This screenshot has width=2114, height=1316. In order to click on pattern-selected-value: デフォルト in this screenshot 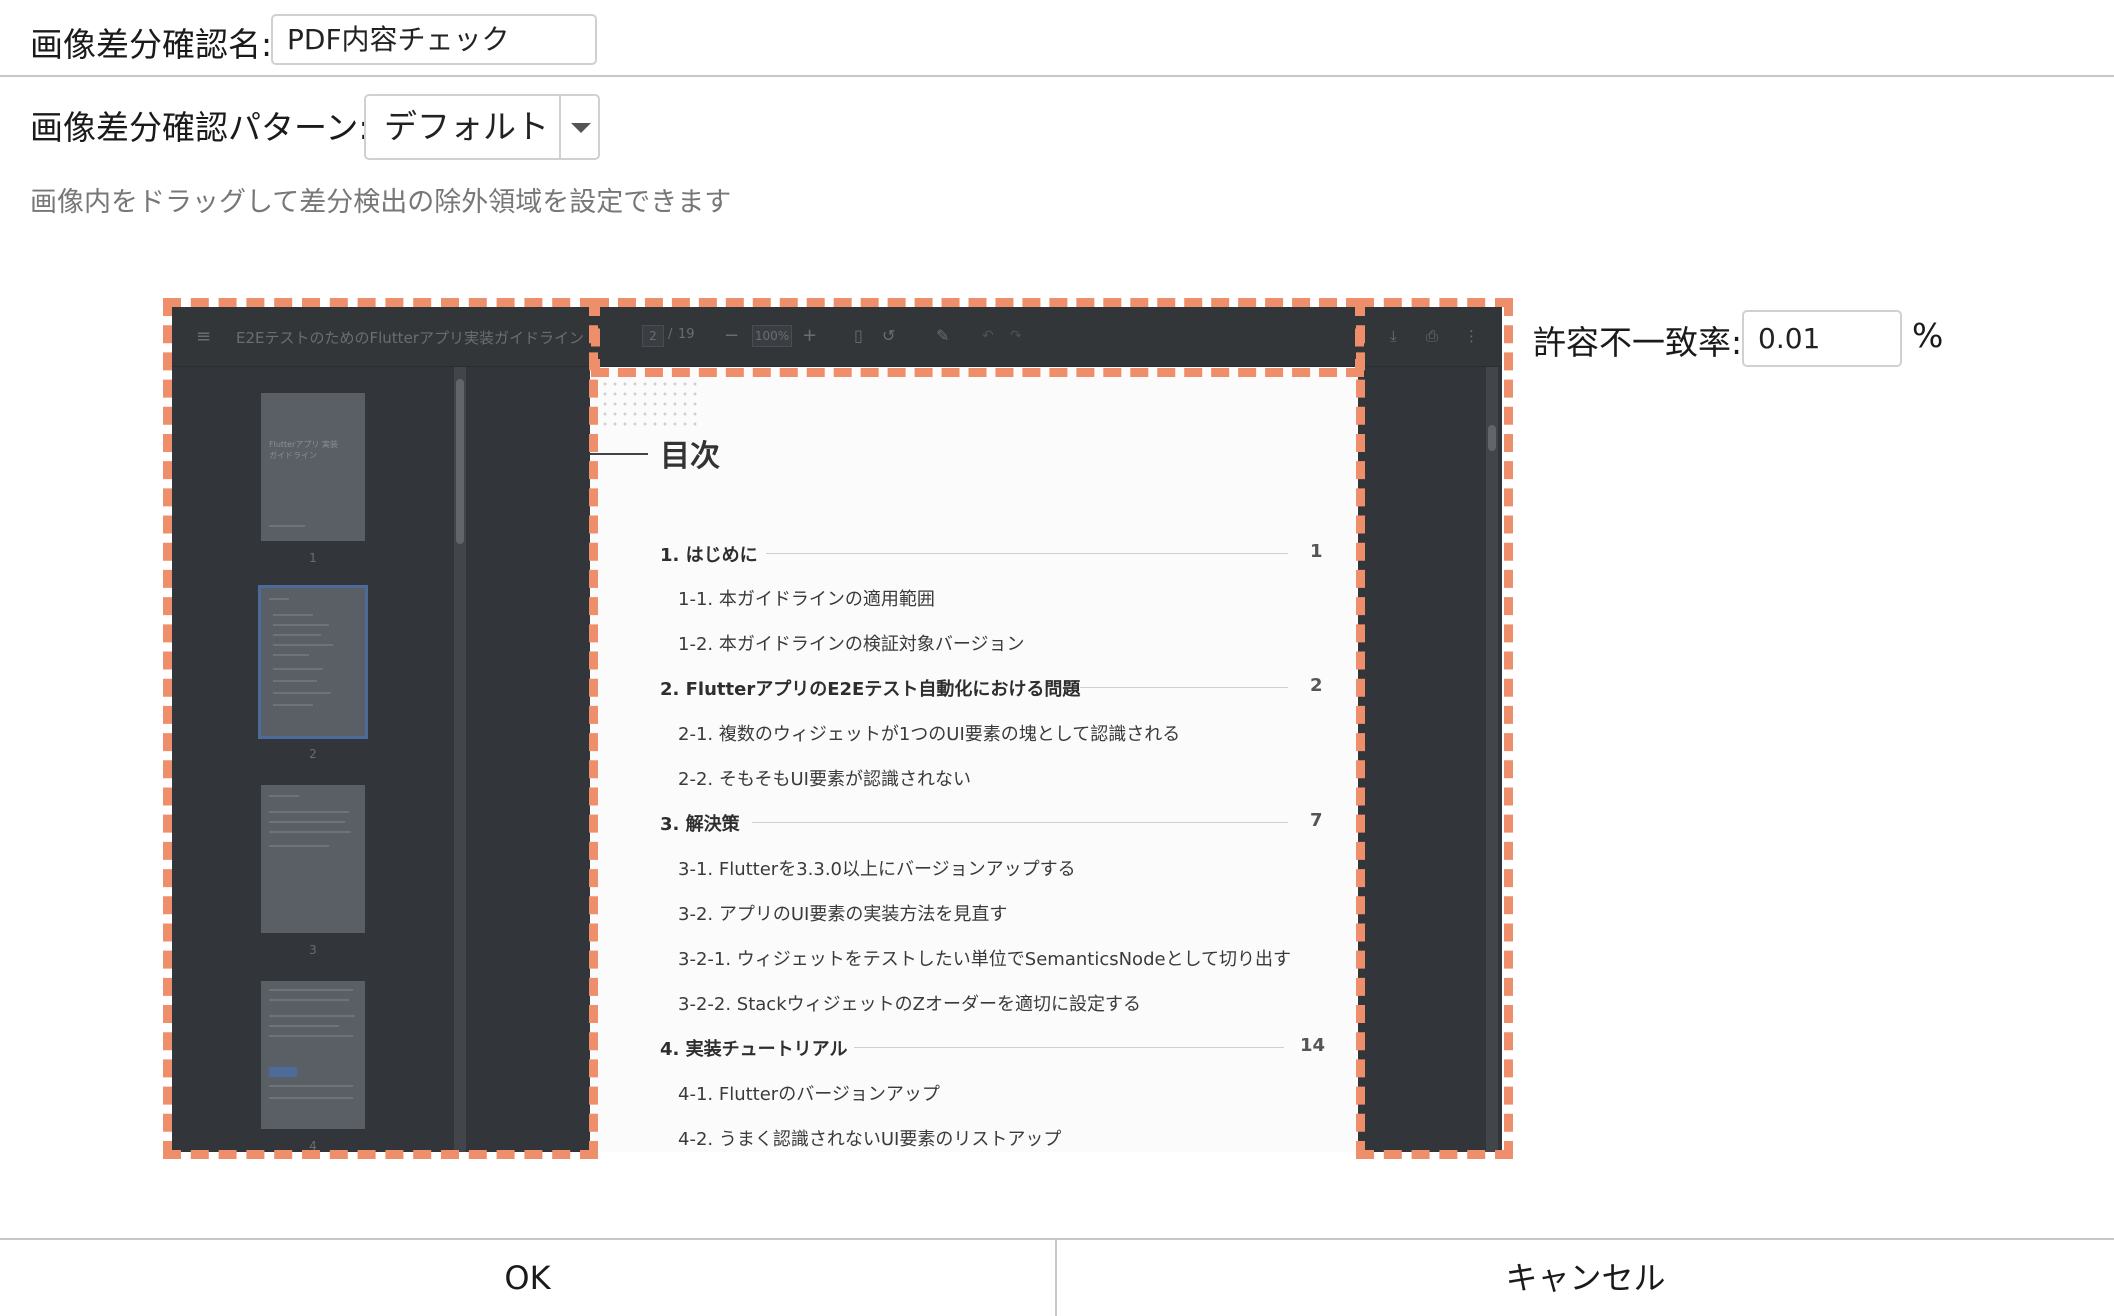, I will do `click(466, 126)`.